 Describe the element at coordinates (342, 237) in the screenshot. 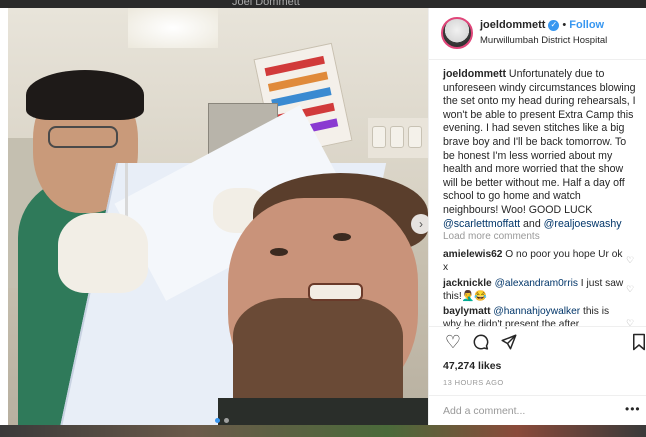

I see `photo-patient-eye-right` at that location.